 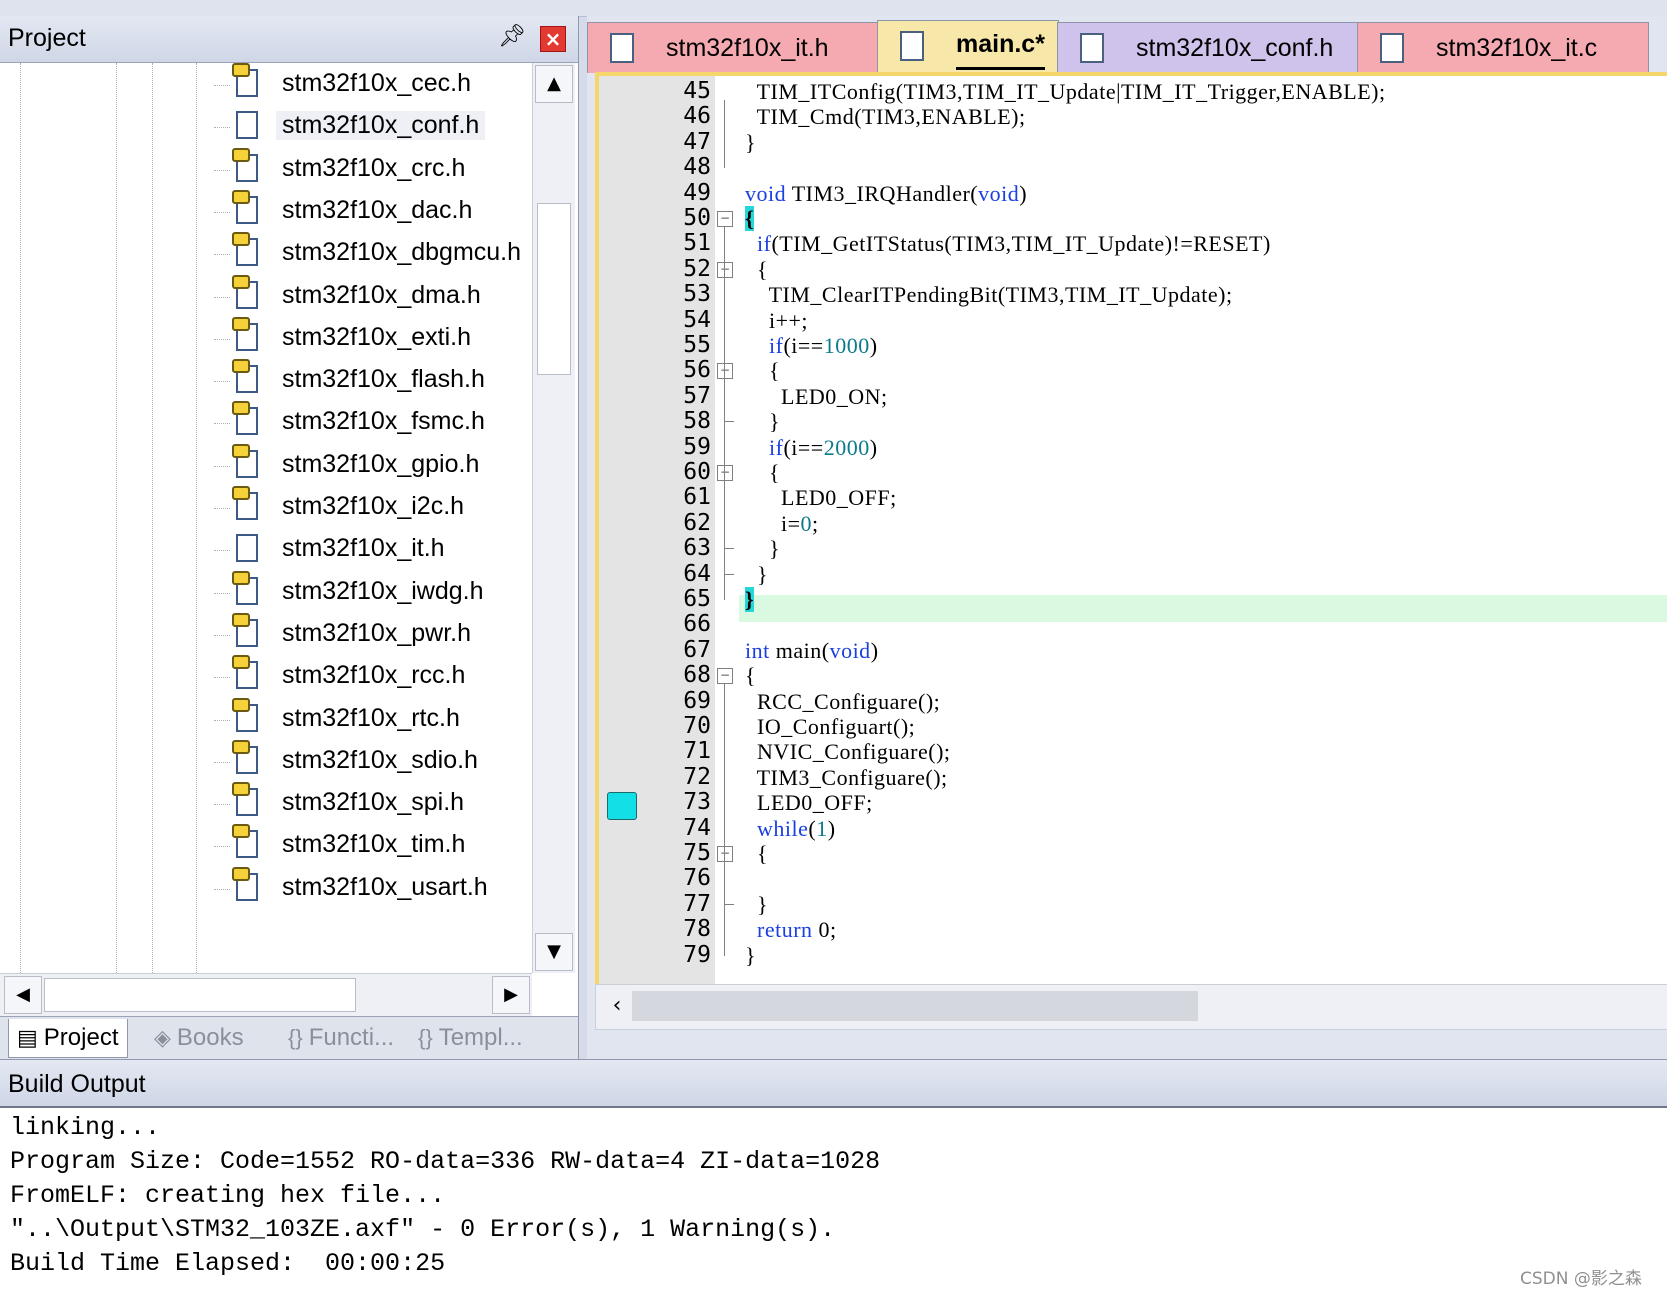 What do you see at coordinates (842, 702) in the screenshot?
I see `code-line: RCC_Configuare();` at bounding box center [842, 702].